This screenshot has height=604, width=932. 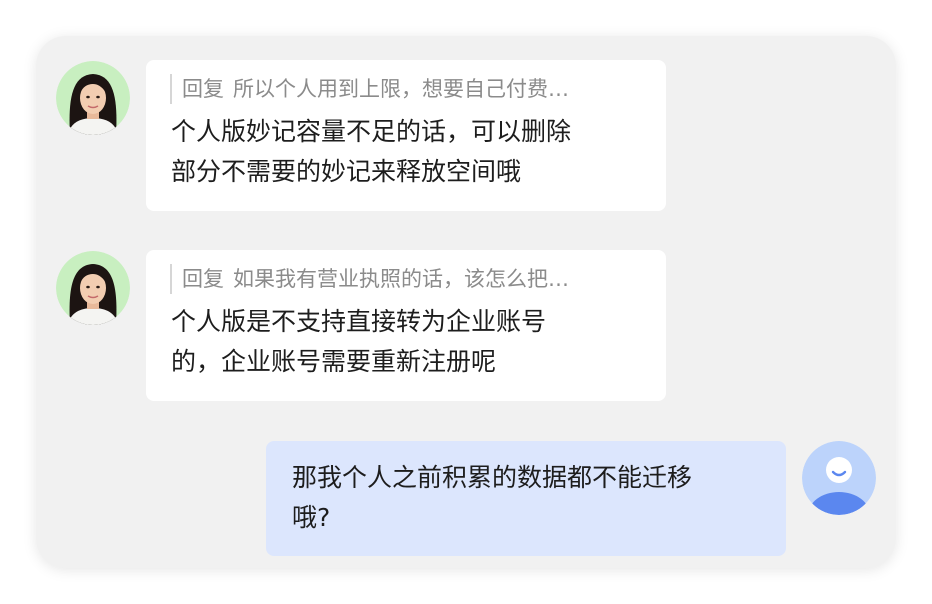 What do you see at coordinates (358, 342) in the screenshot?
I see `message-text: 个人版是不支持直接转为企业账号 的，企业账号需要重新注册呢` at bounding box center [358, 342].